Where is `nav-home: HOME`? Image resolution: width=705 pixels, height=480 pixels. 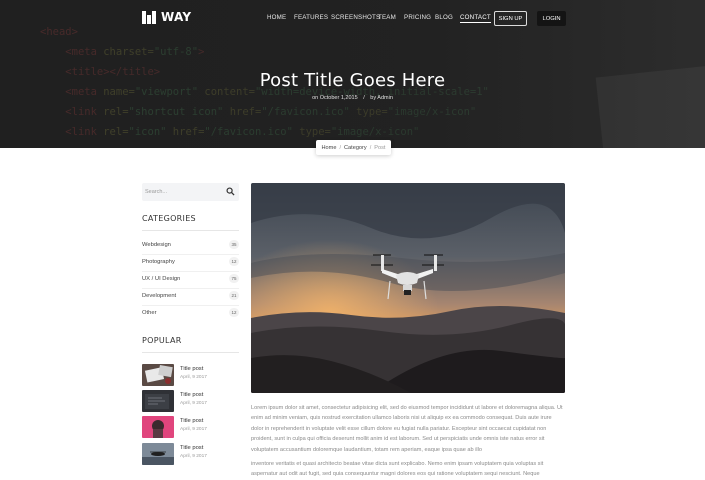 nav-home: HOME is located at coordinates (276, 17).